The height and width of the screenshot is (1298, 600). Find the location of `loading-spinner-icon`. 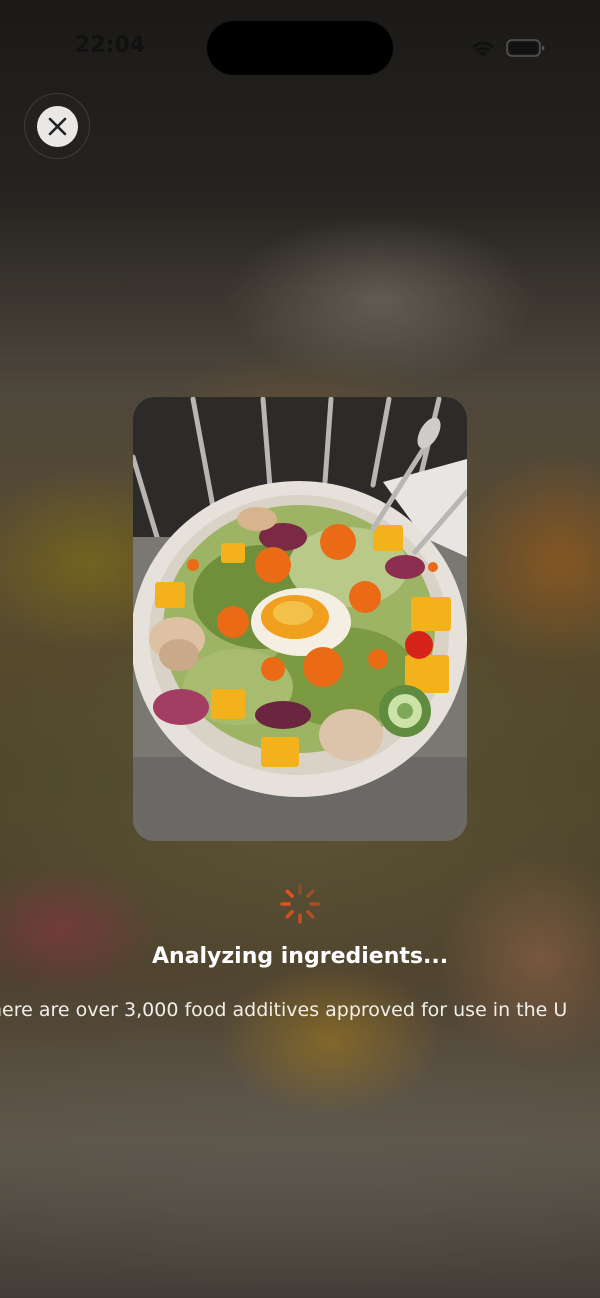

loading-spinner-icon is located at coordinates (300, 904).